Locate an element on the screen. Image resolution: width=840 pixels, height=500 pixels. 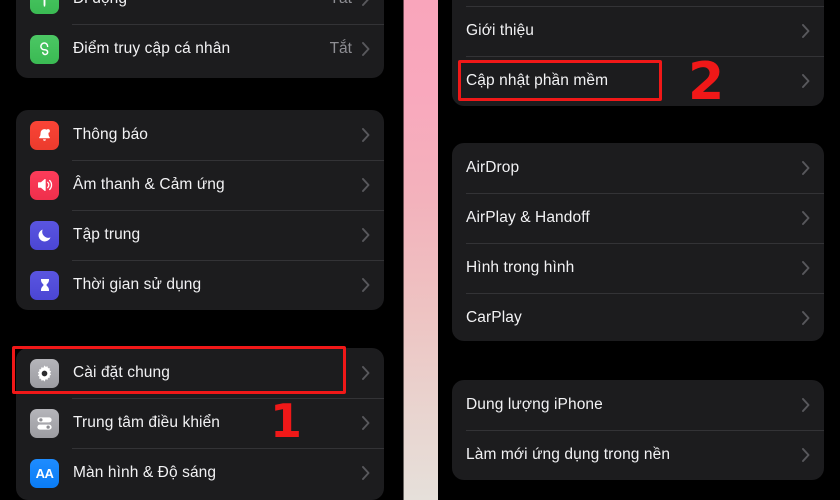
list-item-iphone-storage: Dung lượng iPhone is located at coordinates (638, 405).